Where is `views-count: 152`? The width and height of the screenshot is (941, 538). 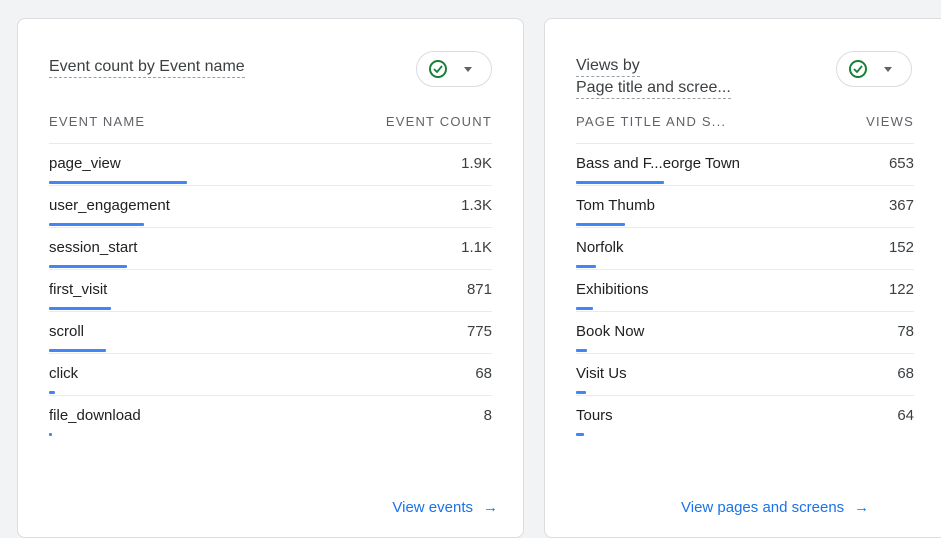 views-count: 152 is located at coordinates (901, 247).